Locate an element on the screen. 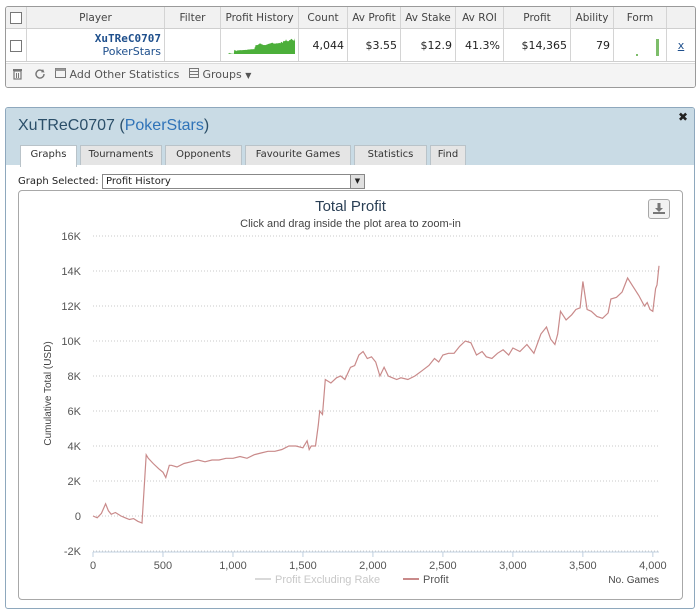 The width and height of the screenshot is (700, 614). graph-select-dropdown: Profit History ▼ is located at coordinates (233, 181).